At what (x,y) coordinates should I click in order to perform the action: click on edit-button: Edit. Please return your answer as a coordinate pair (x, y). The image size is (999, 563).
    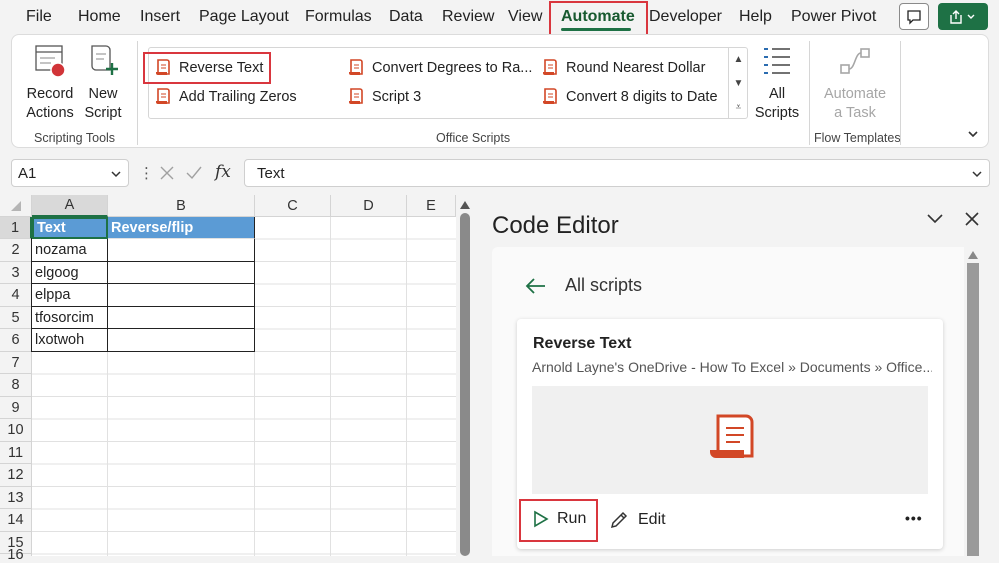
    Looking at the image, I should click on (637, 520).